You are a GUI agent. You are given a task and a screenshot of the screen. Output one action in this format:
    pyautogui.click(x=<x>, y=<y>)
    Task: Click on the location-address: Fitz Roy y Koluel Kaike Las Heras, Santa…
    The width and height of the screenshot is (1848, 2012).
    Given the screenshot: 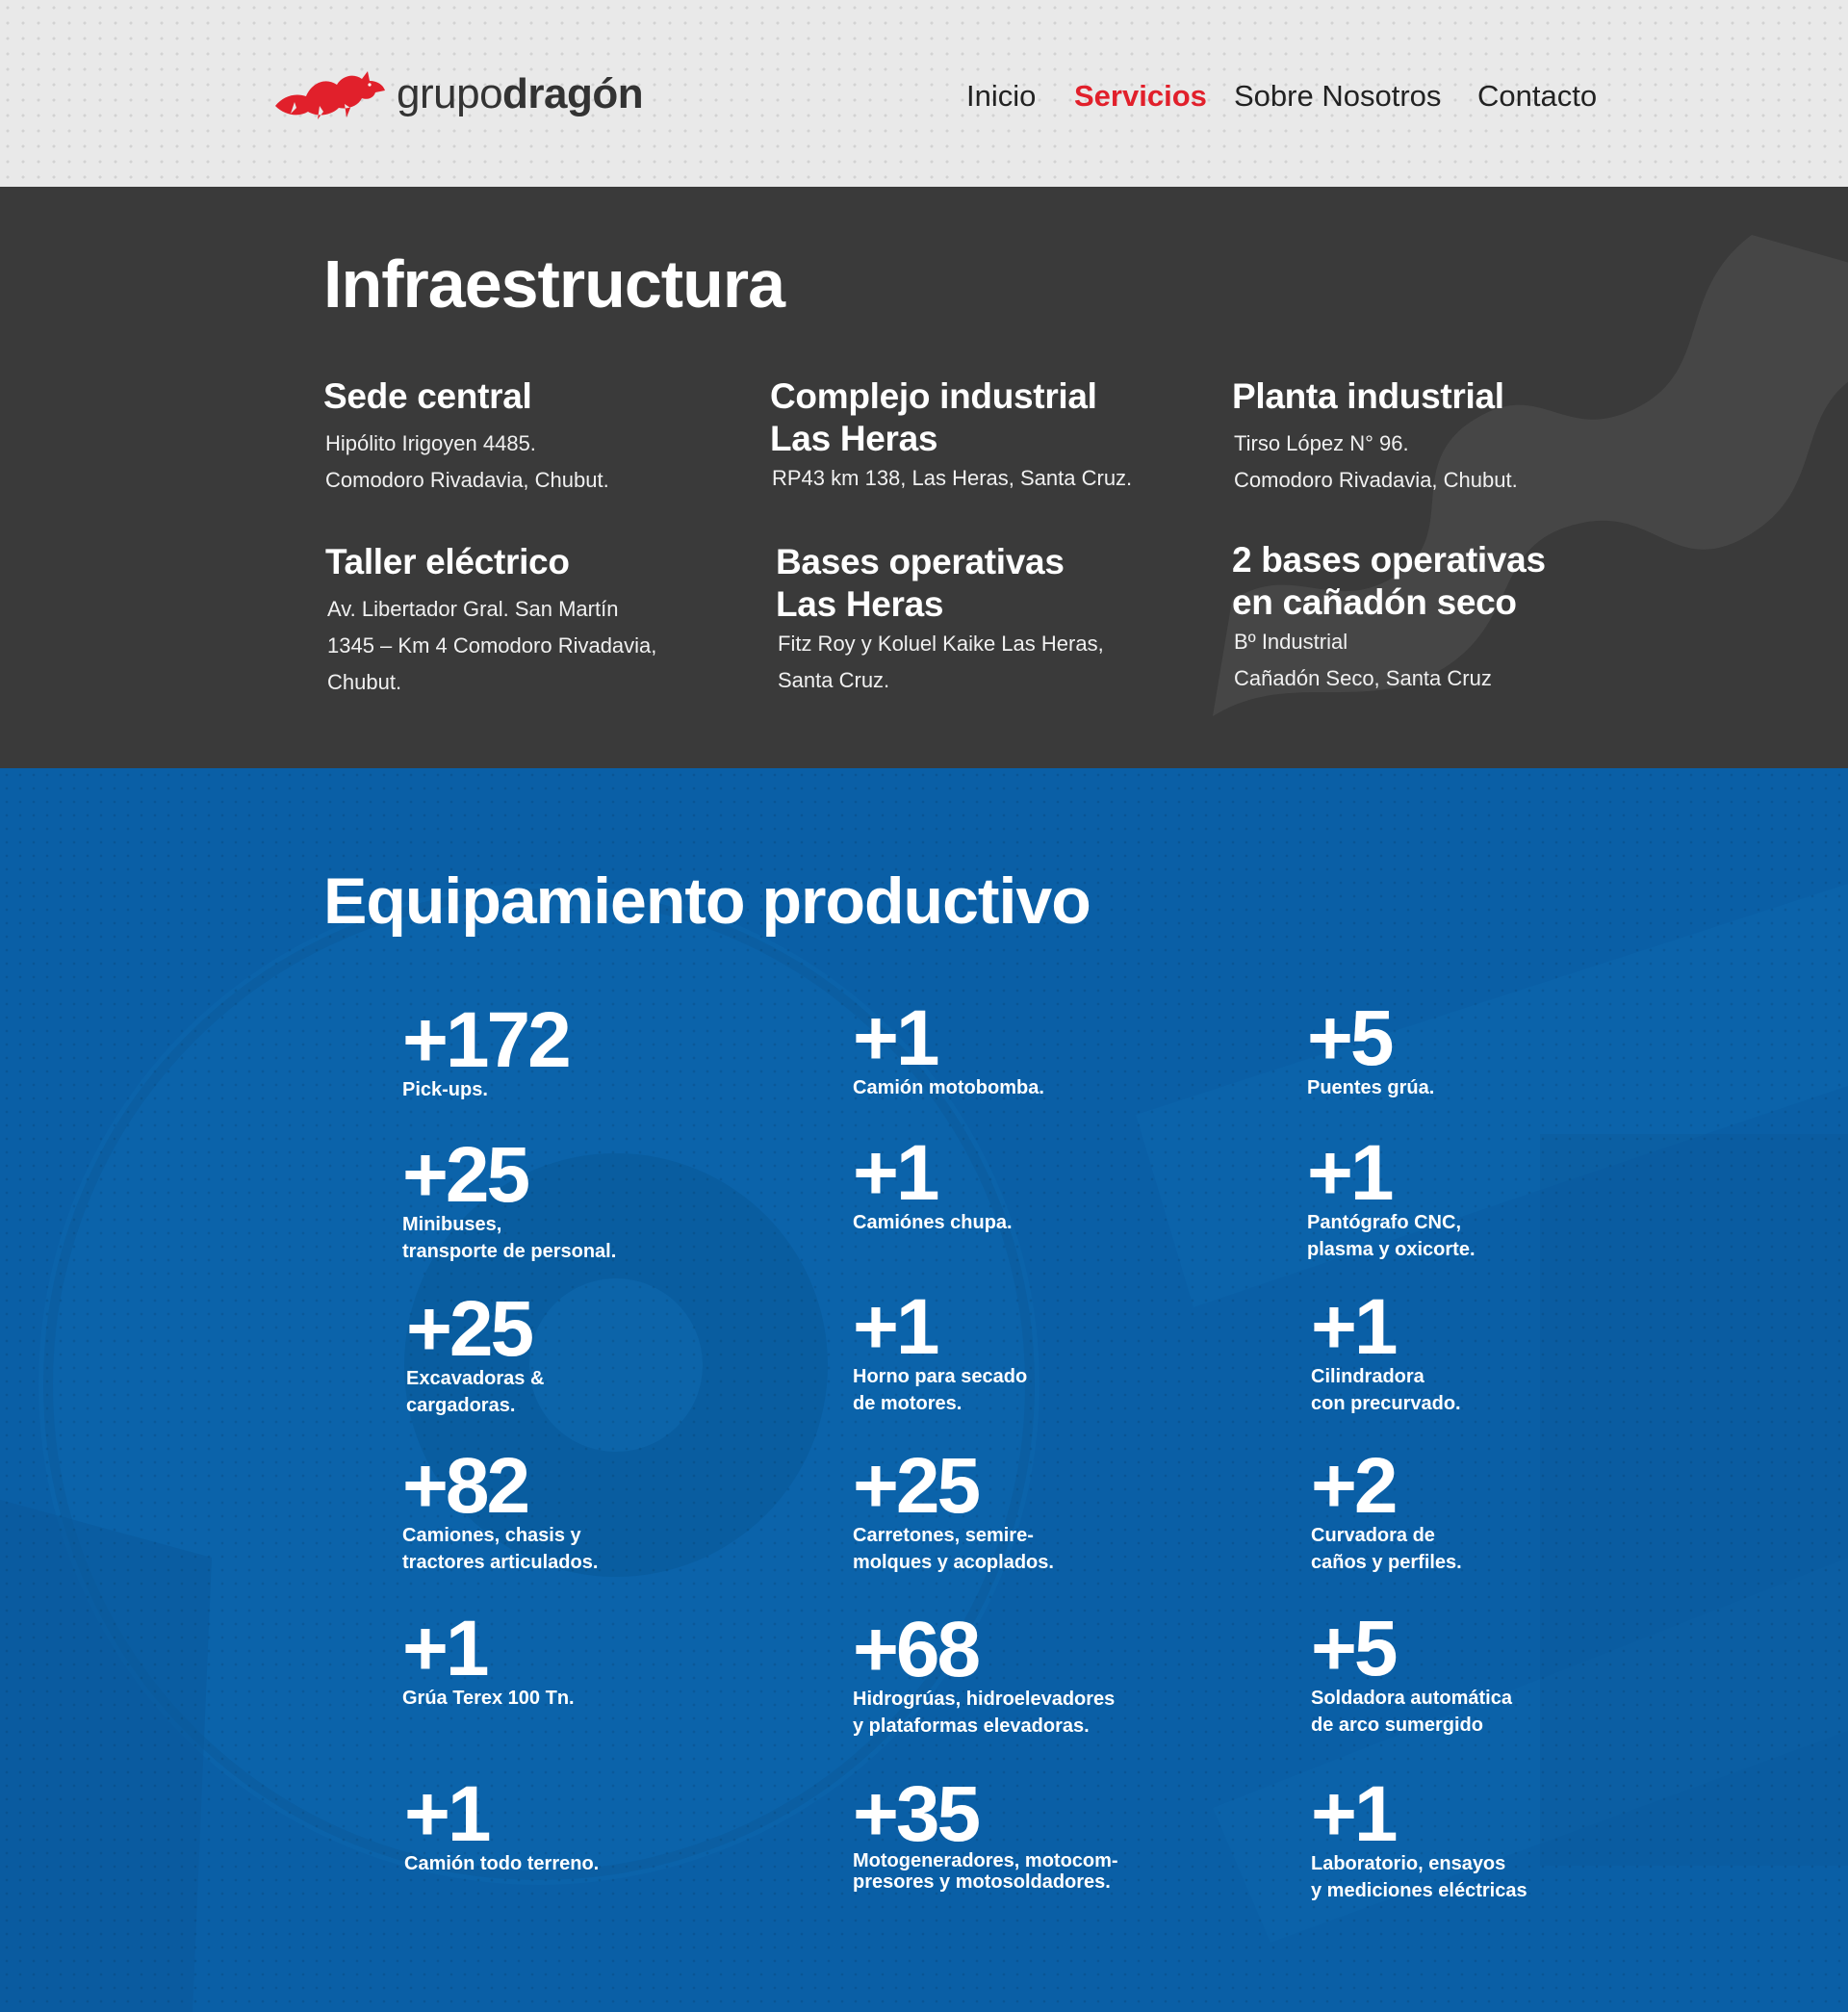 What is the action you would take?
    pyautogui.click(x=941, y=662)
    